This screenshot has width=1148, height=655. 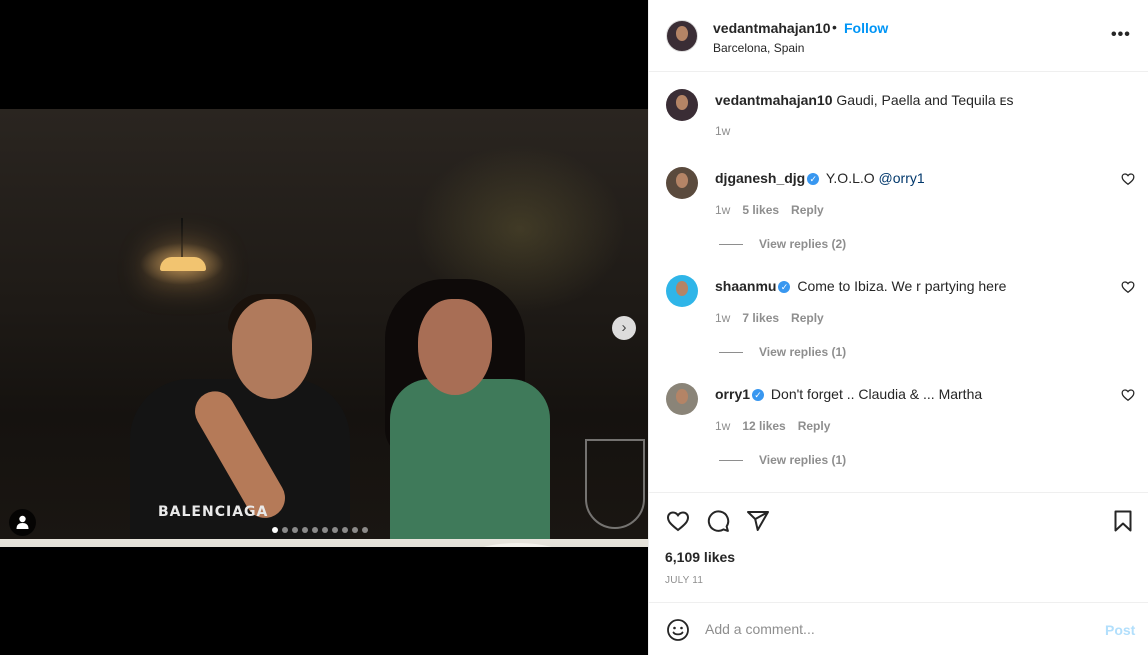 What do you see at coordinates (760, 318) in the screenshot?
I see `comment-likes: 7 likes` at bounding box center [760, 318].